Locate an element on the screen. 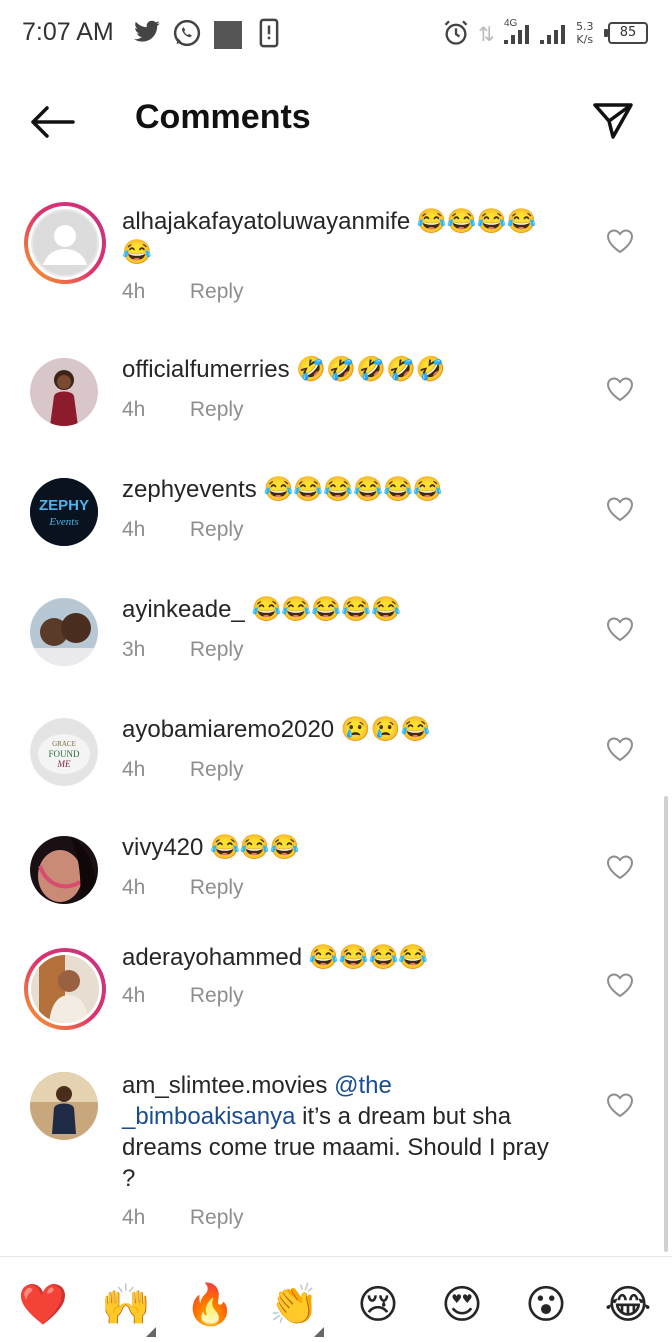  network-speed: 5.3 K/s is located at coordinates (585, 33).